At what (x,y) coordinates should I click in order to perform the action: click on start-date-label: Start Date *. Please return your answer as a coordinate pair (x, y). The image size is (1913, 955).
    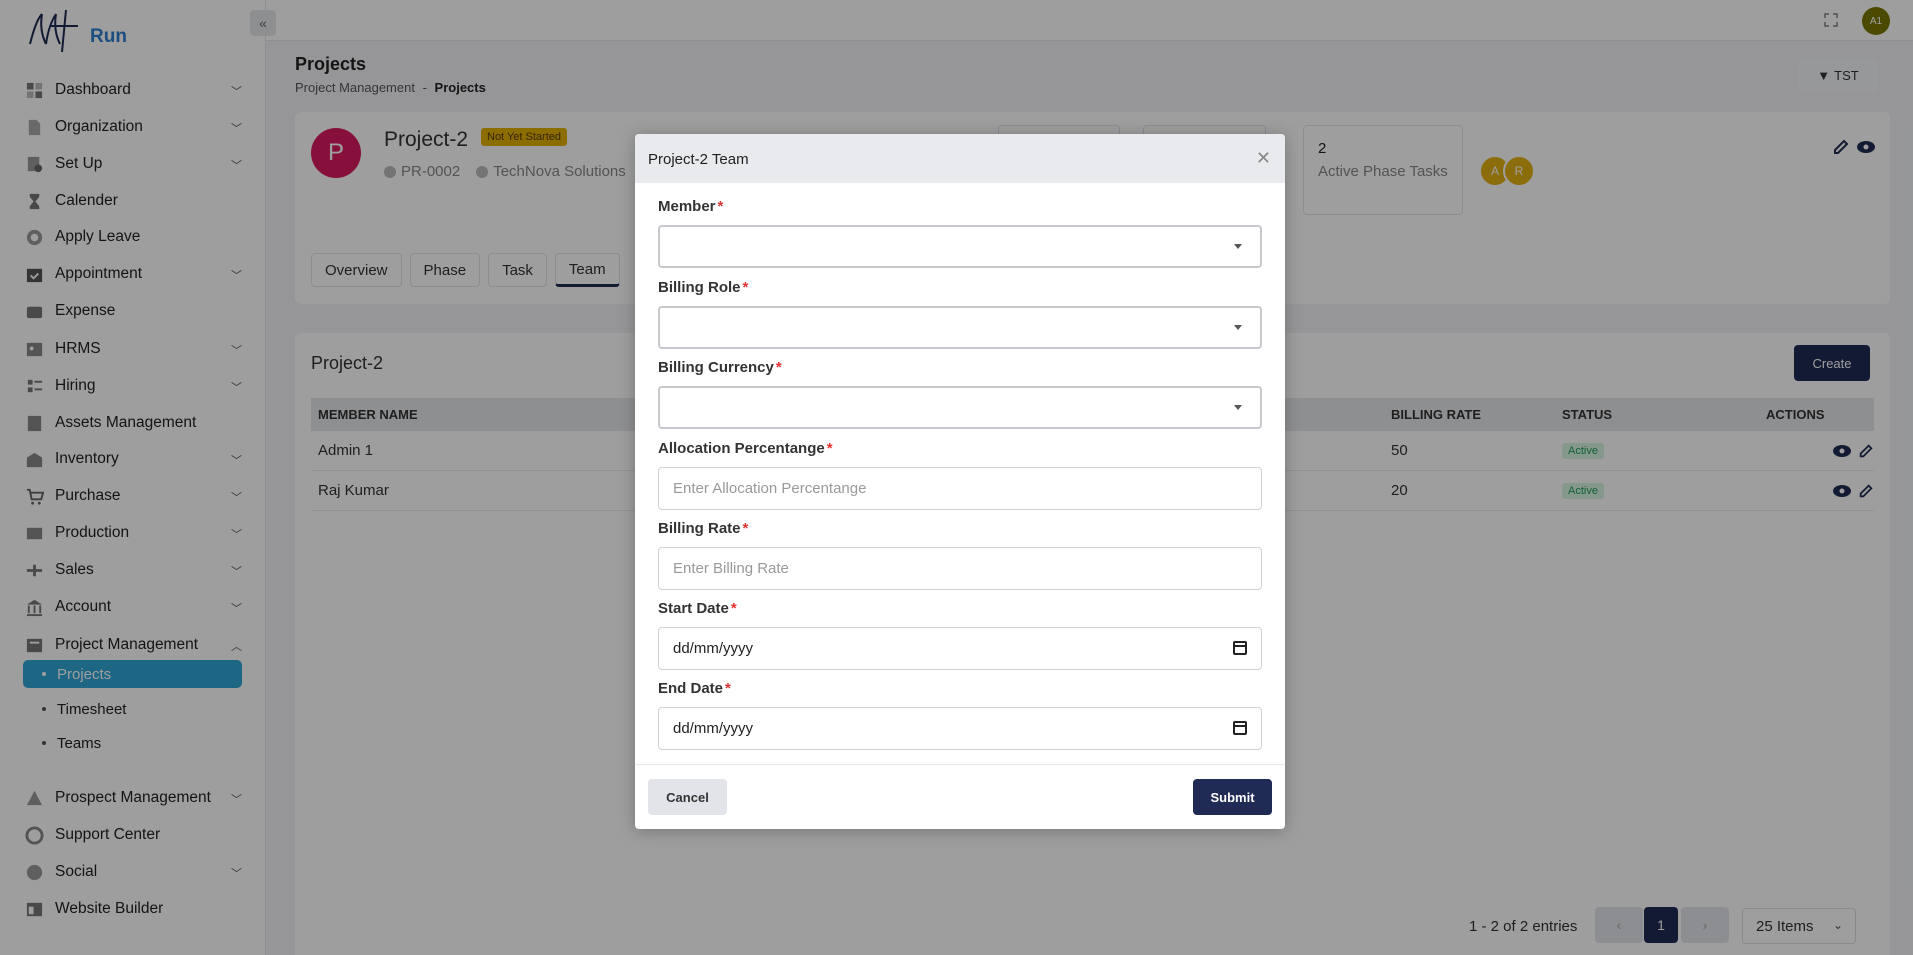
    Looking at the image, I should click on (697, 608).